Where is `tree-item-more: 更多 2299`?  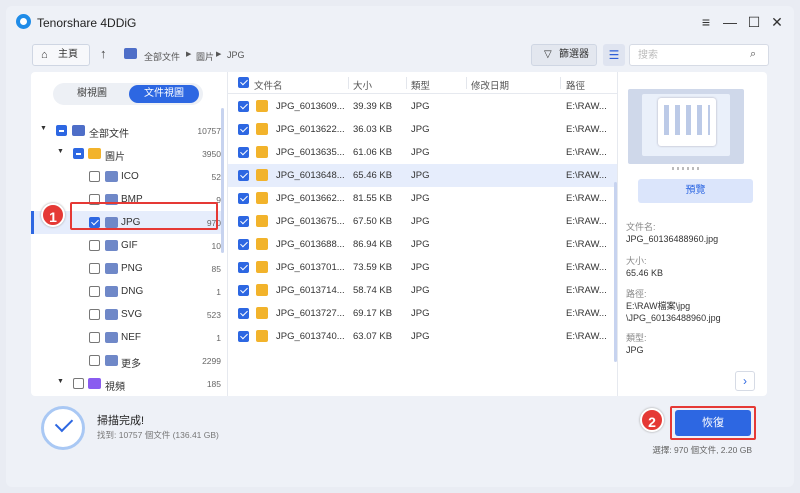 tree-item-more: 更多 2299 is located at coordinates (126, 360).